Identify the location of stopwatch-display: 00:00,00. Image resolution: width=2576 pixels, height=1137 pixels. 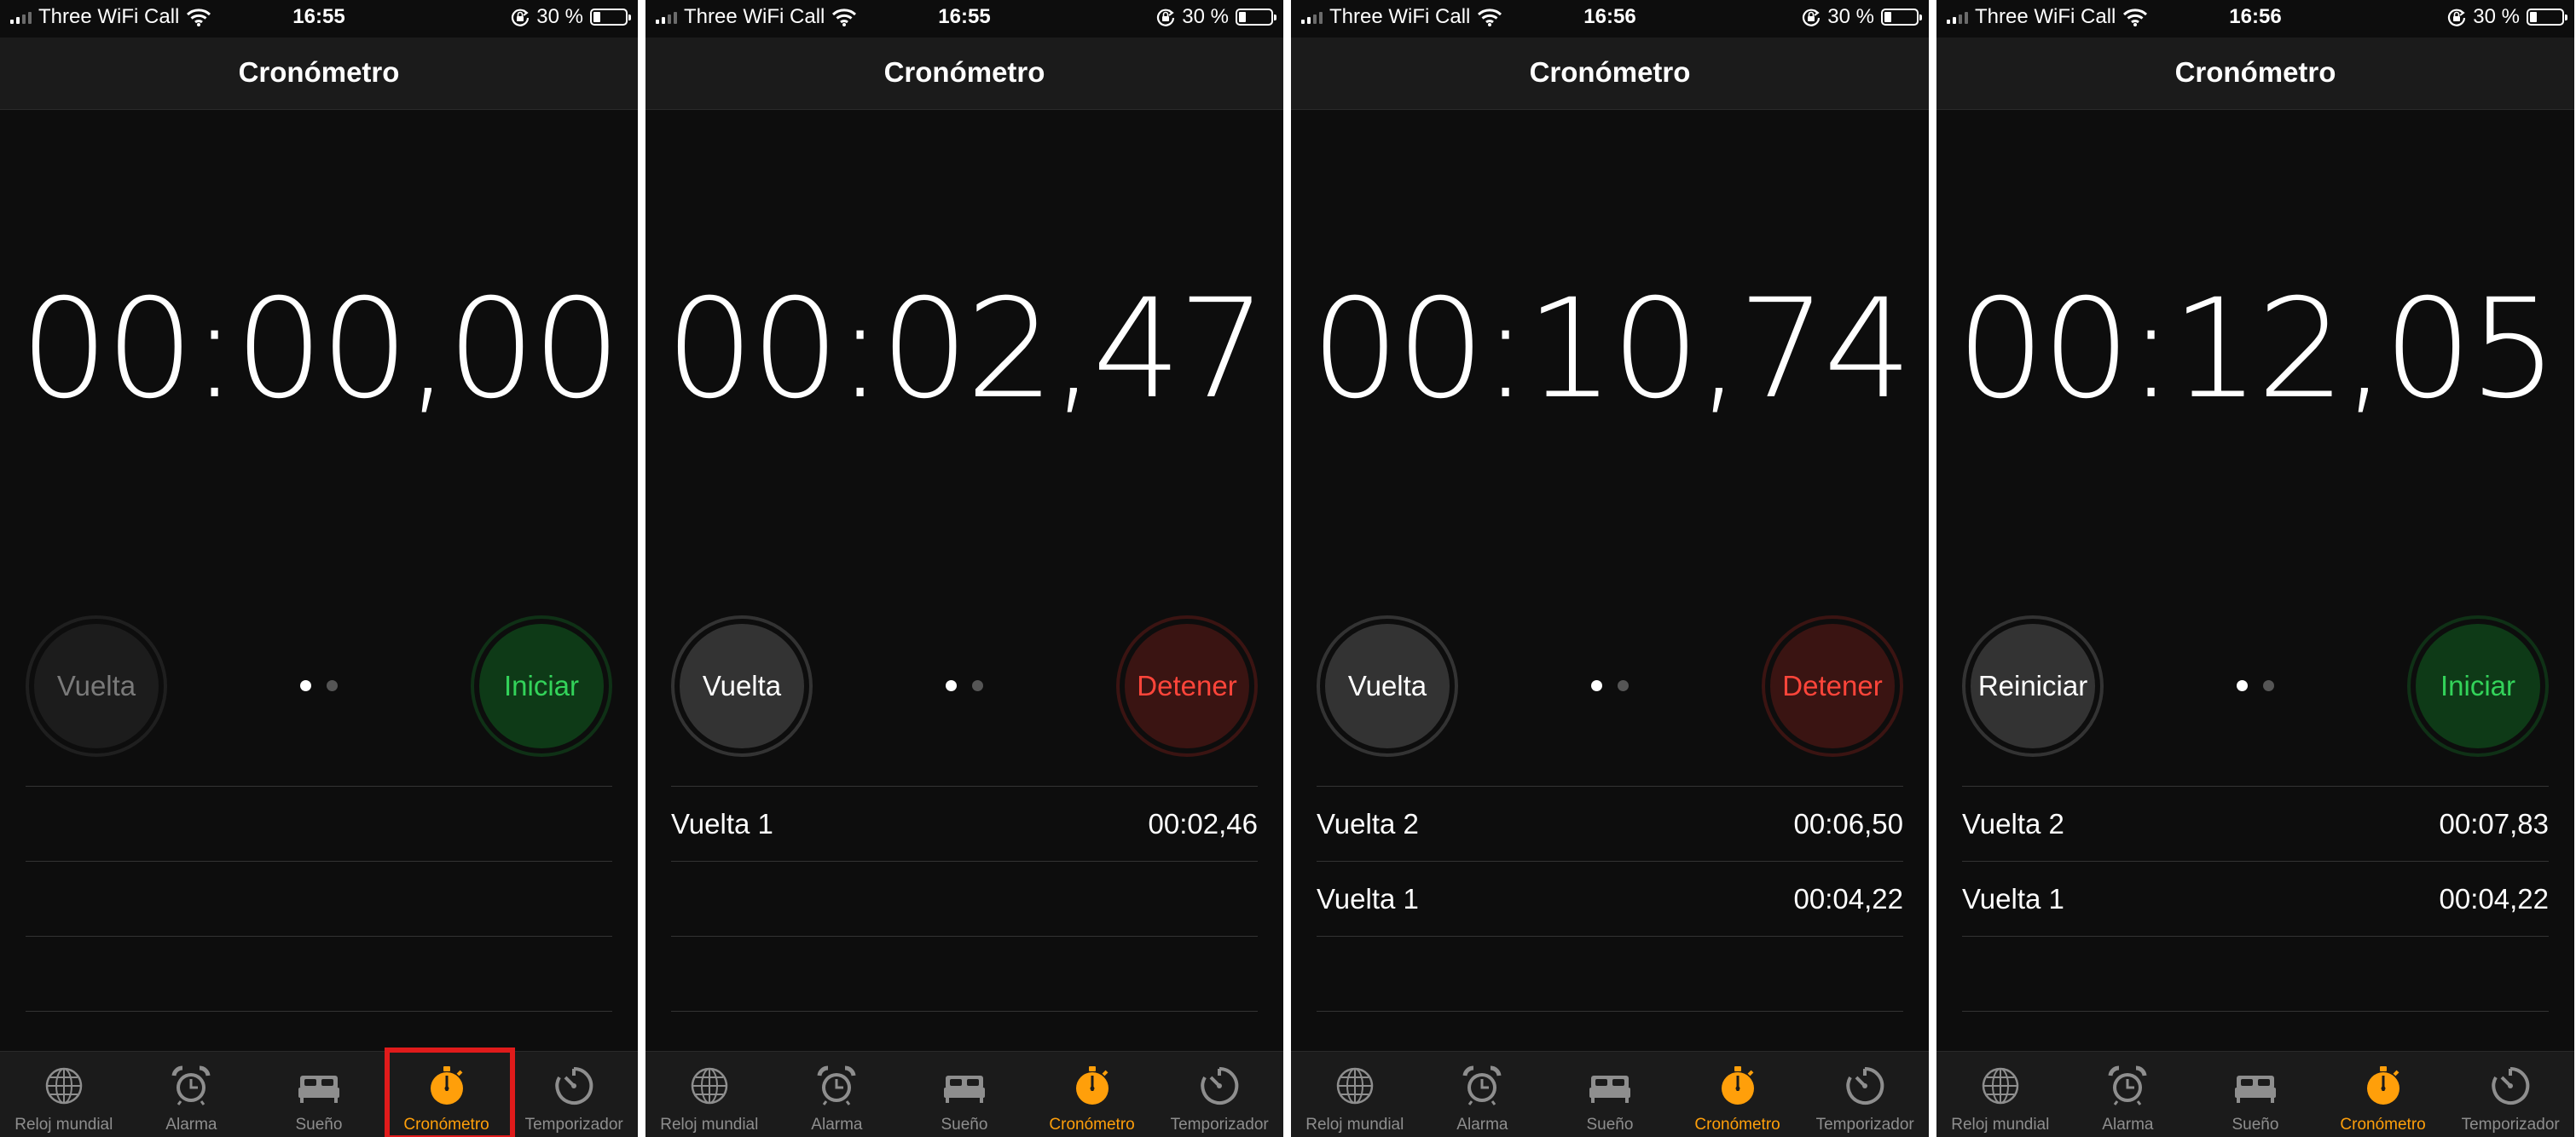
(319, 349).